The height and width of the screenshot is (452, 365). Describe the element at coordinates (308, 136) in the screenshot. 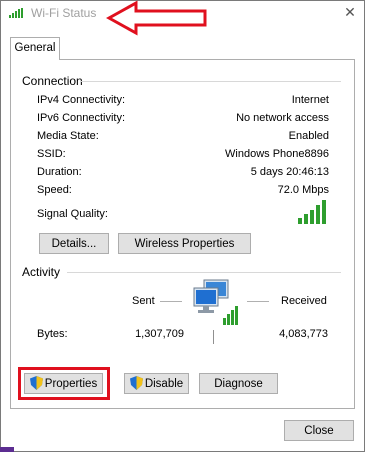

I see `media-state-value: Enabled` at that location.